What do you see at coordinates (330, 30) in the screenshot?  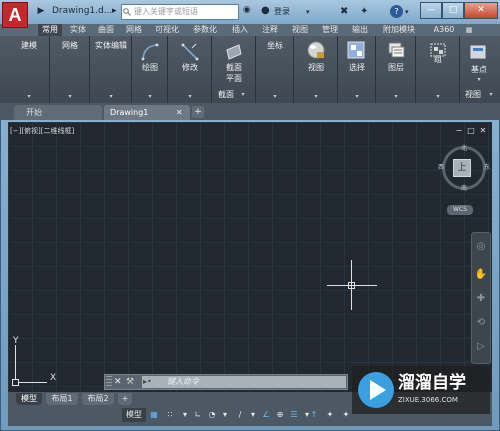 I see `tab-manage: 管理` at bounding box center [330, 30].